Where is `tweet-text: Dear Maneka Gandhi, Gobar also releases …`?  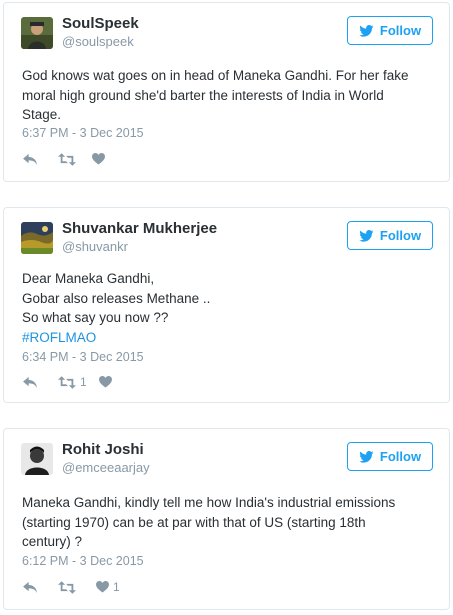
tweet-text: Dear Maneka Gandhi, Gobar also releases … is located at coordinates (230, 308).